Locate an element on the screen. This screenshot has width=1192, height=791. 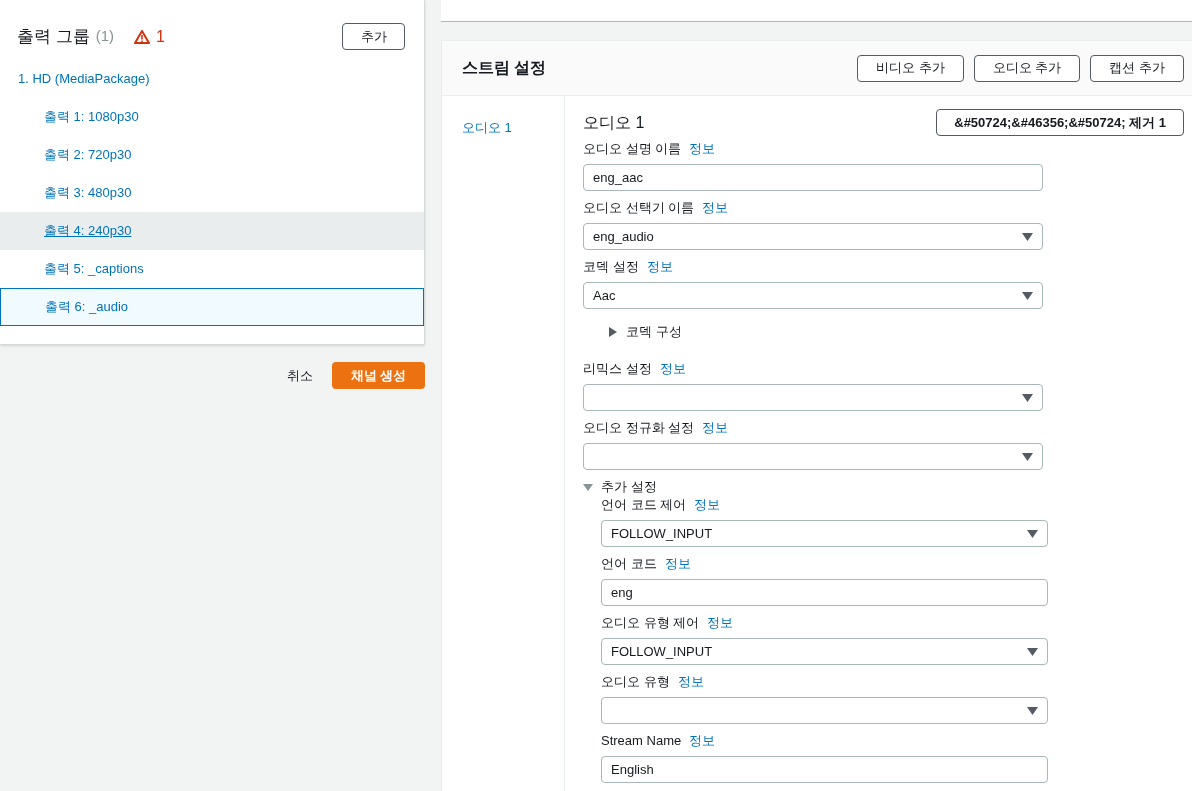
field-label: 언어 코드 is located at coordinates (629, 564).